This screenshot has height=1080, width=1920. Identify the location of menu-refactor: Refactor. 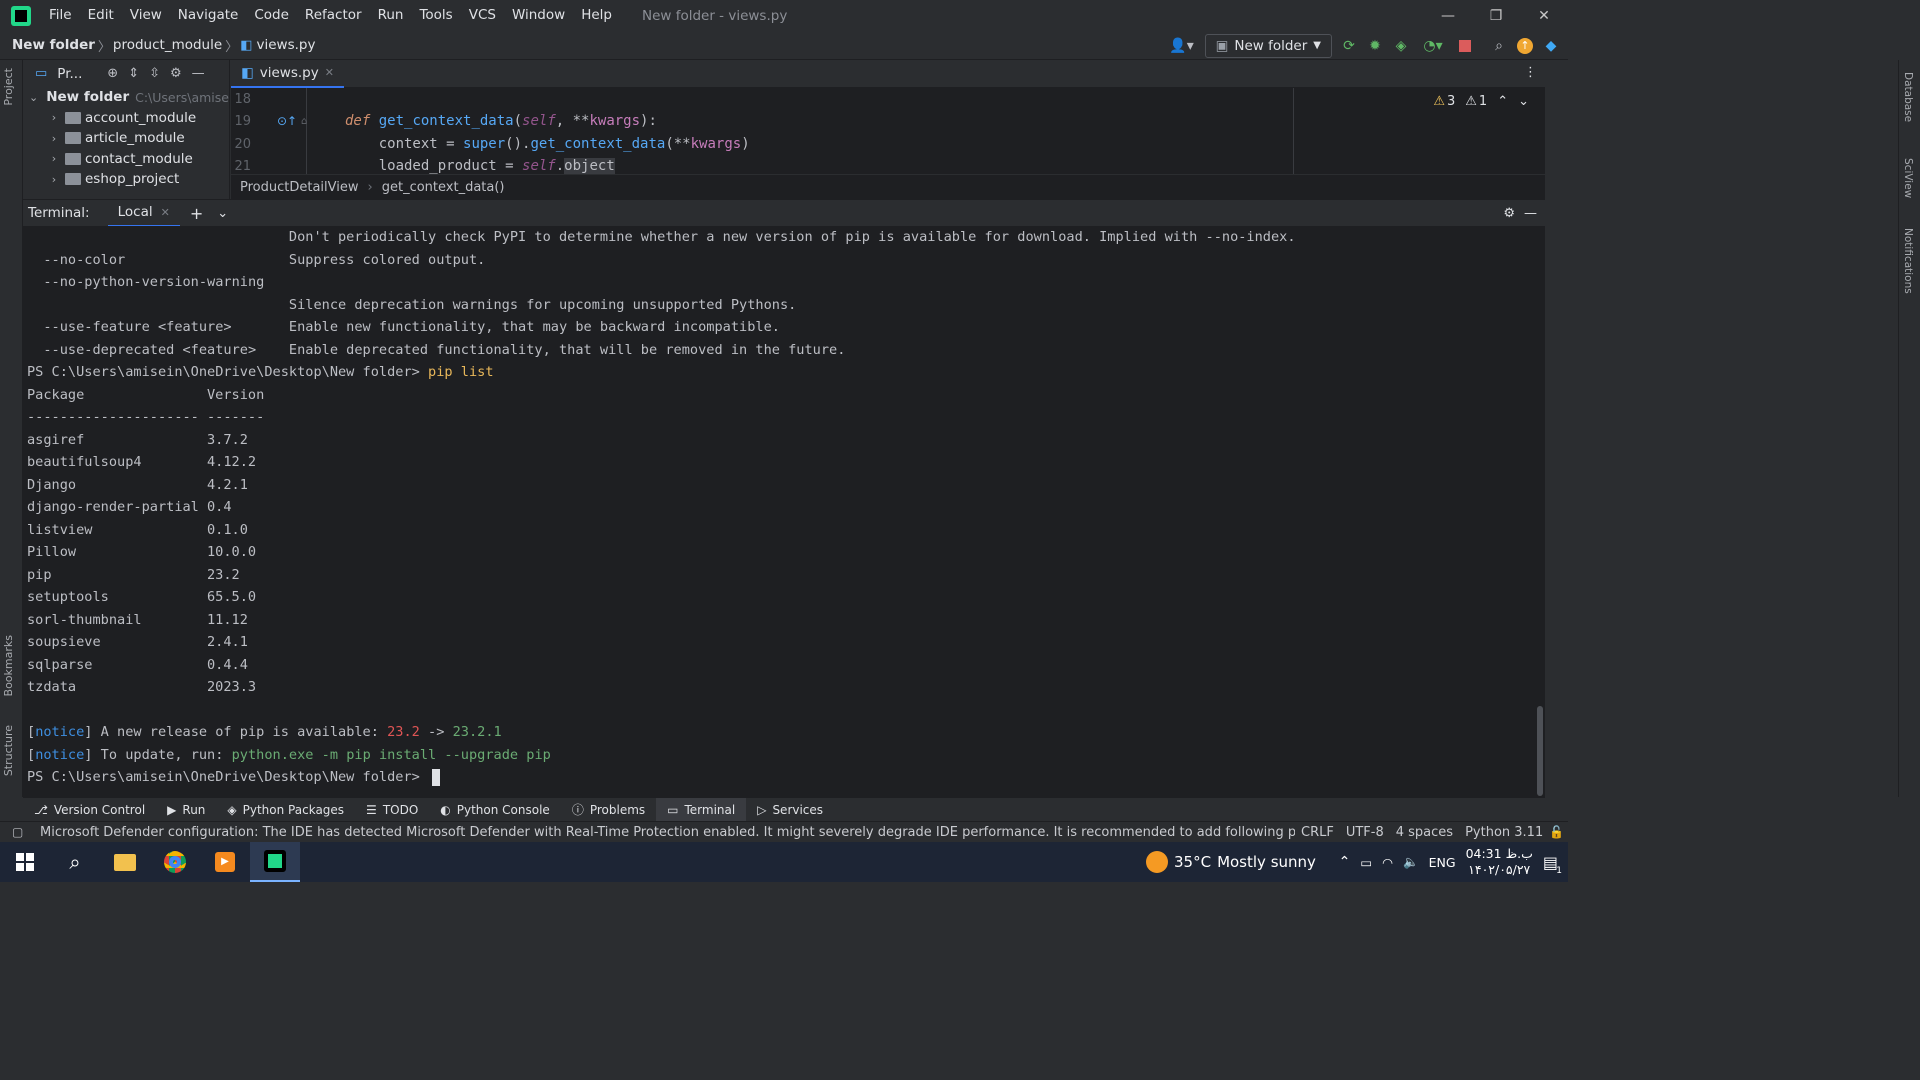
(333, 15).